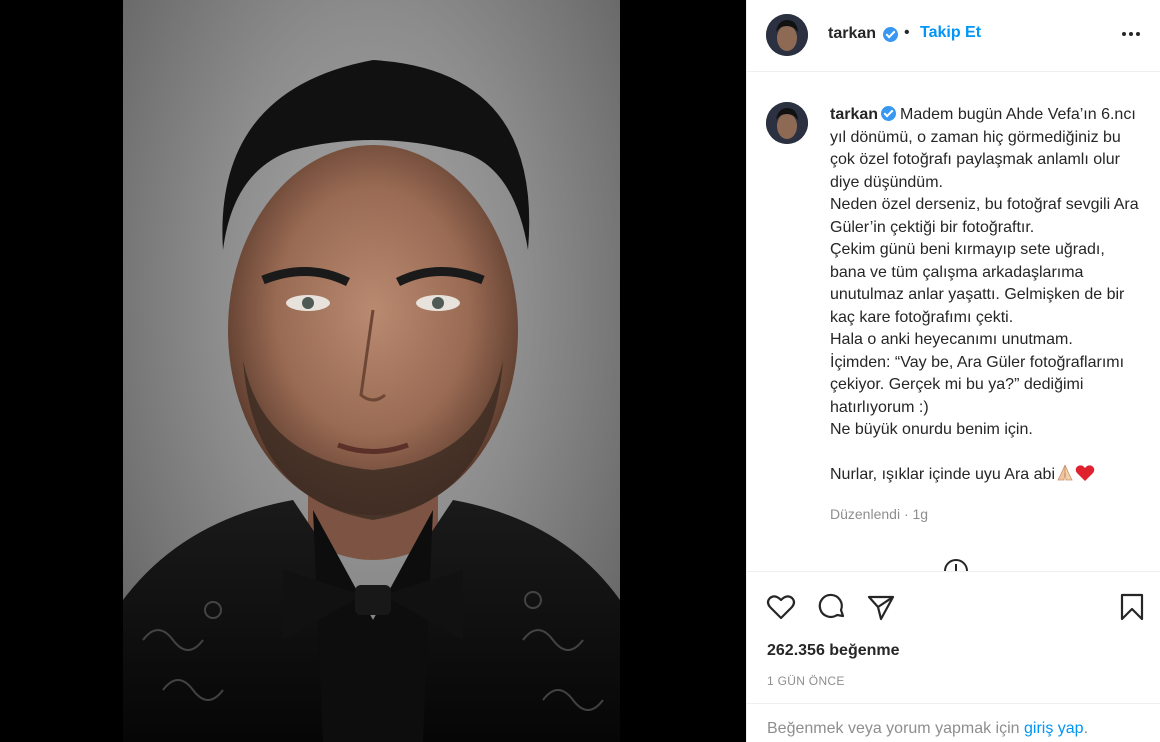  What do you see at coordinates (832, 607) in the screenshot?
I see `comment-icon` at bounding box center [832, 607].